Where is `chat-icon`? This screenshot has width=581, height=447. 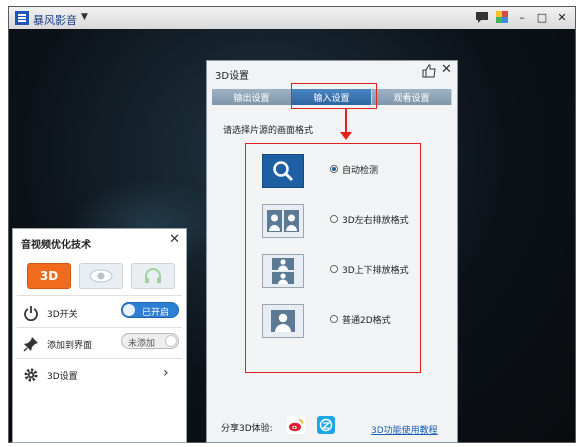 chat-icon is located at coordinates (482, 17).